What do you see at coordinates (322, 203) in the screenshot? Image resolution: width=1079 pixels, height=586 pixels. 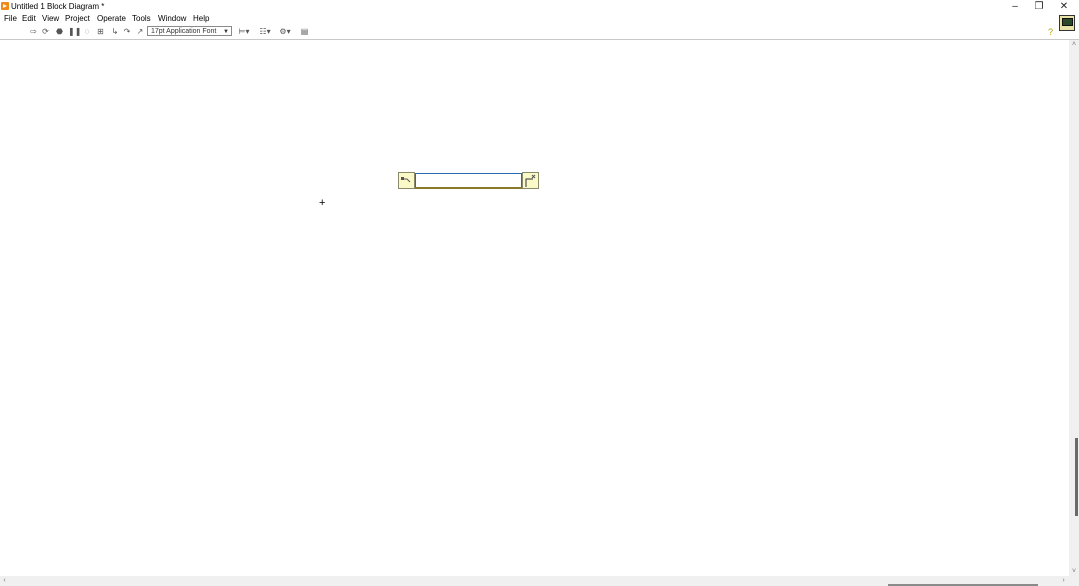 I see `crosshair-cursor: +` at bounding box center [322, 203].